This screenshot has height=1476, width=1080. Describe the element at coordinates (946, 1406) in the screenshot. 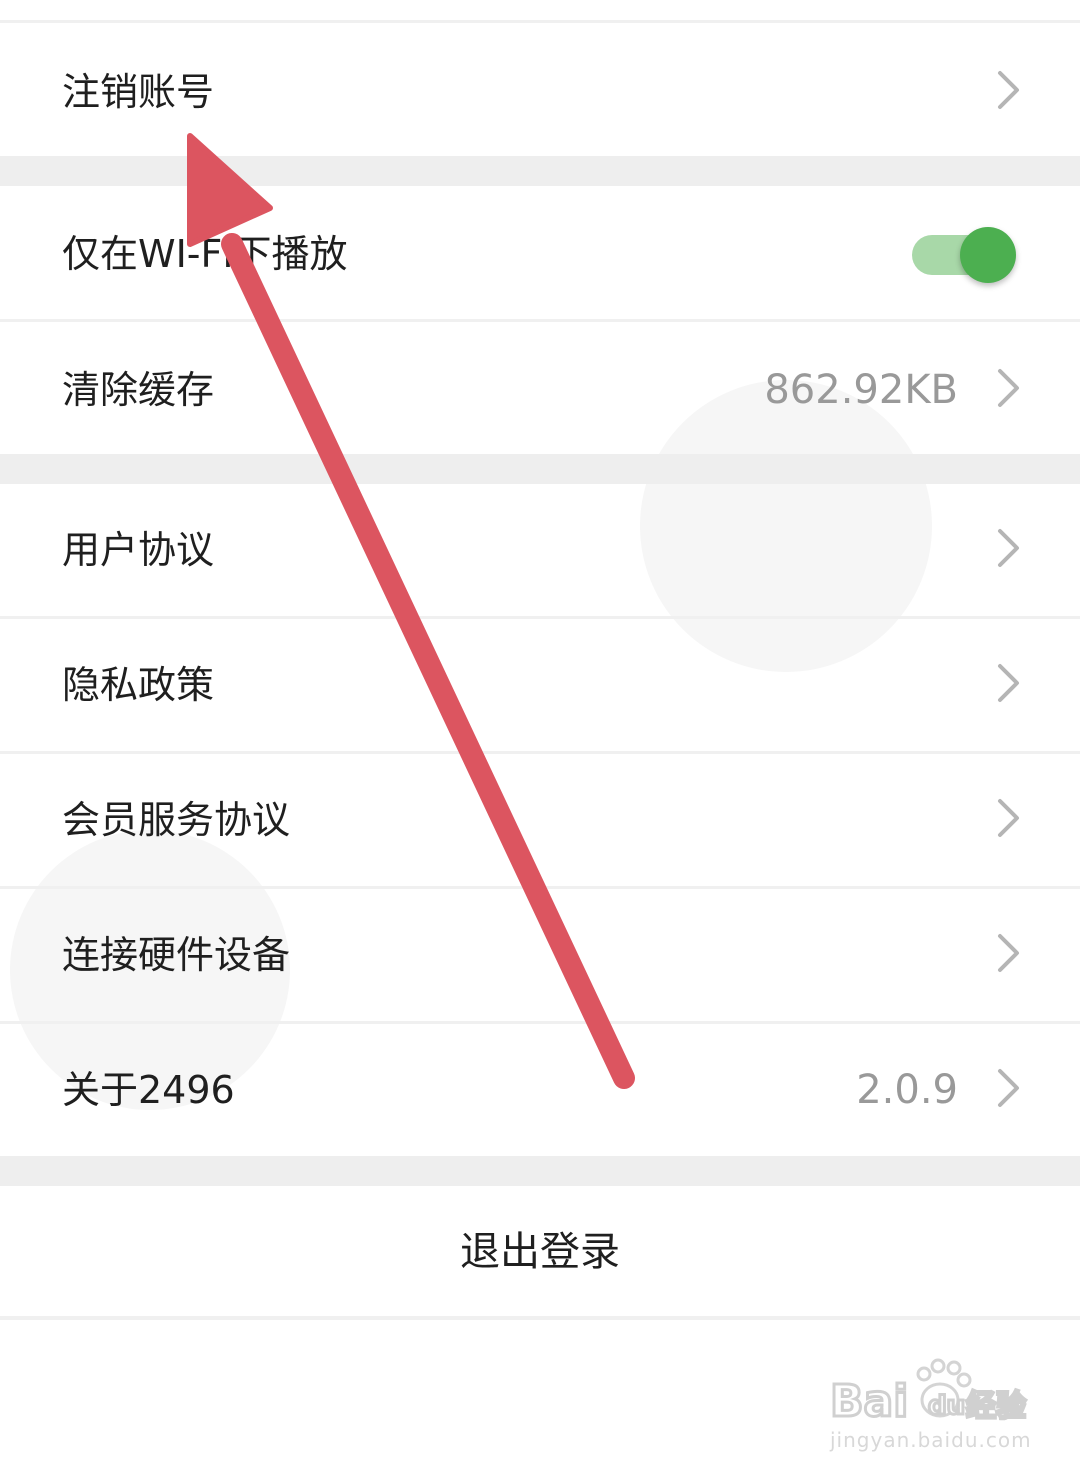

I see `svg-text: du` at that location.